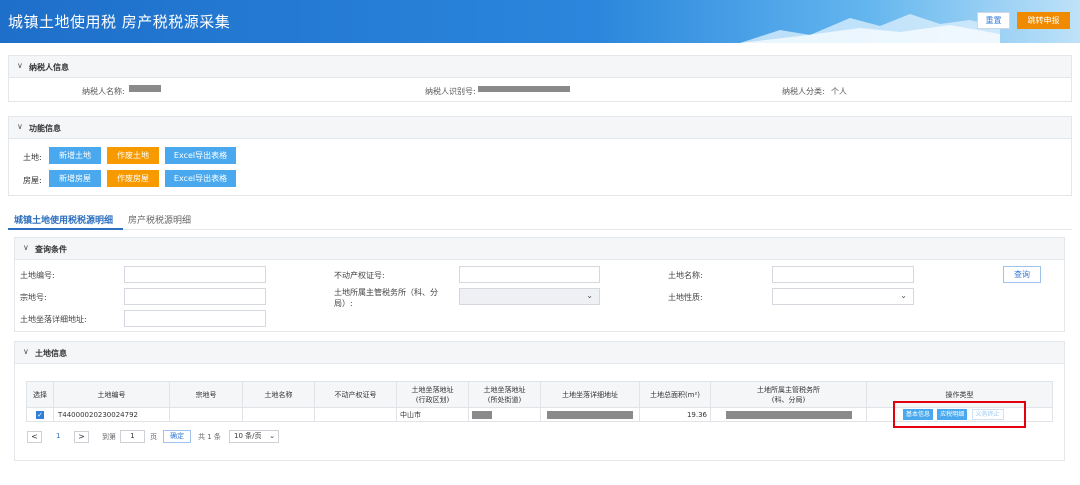 Image resolution: width=1080 pixels, height=485 pixels. What do you see at coordinates (539, 249) in the screenshot?
I see `query-panel-header: ∨ 查询条件` at bounding box center [539, 249].